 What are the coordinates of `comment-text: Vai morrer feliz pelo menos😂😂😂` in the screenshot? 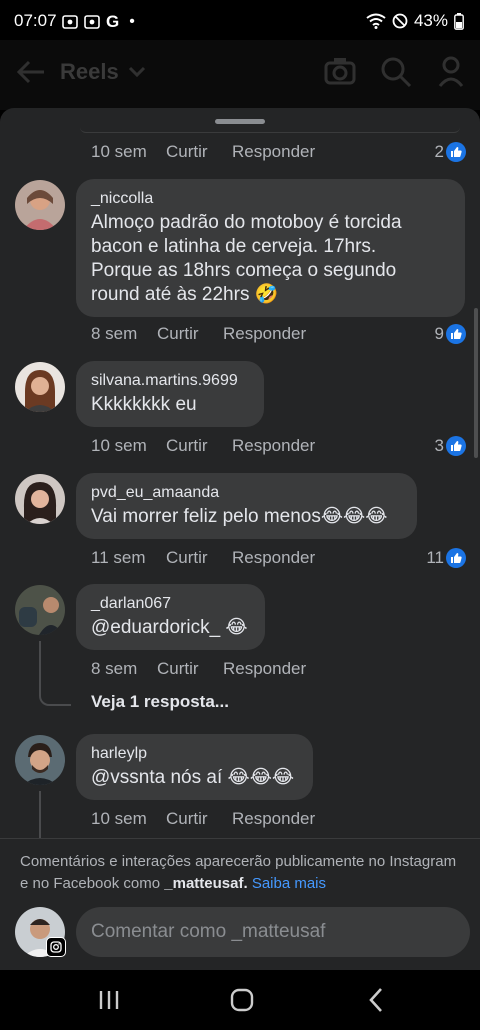 It's located at (239, 516).